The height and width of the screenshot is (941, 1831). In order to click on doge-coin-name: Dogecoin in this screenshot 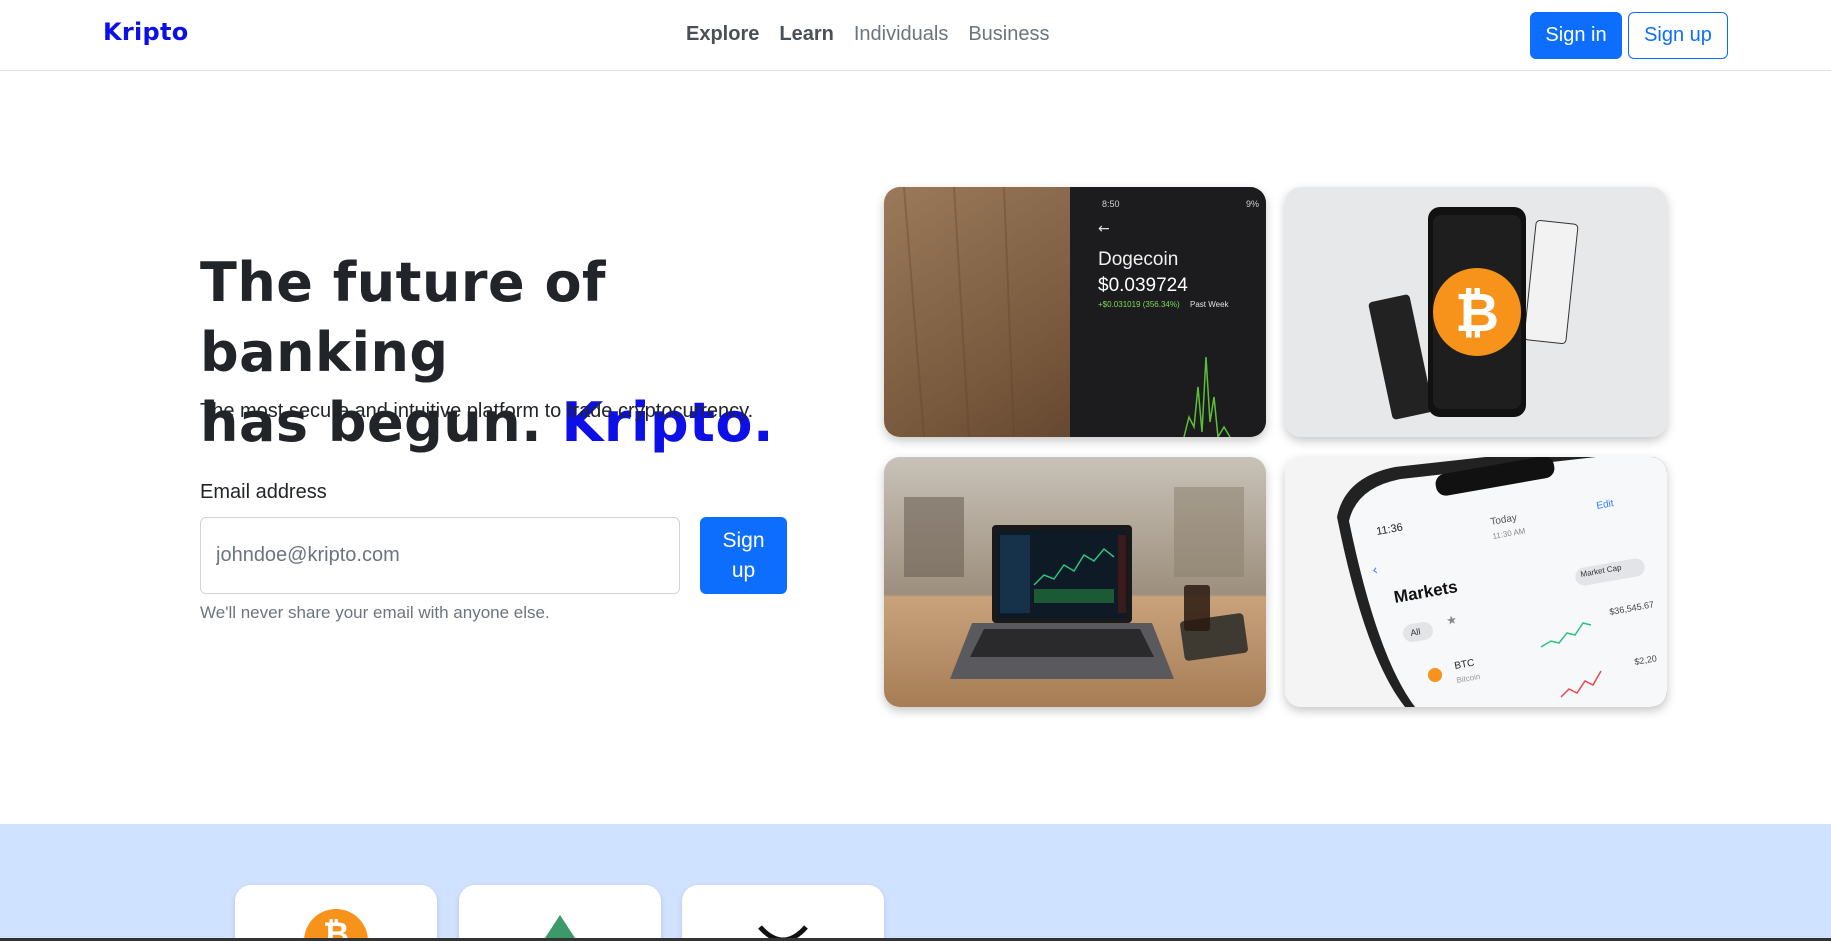, I will do `click(1138, 259)`.